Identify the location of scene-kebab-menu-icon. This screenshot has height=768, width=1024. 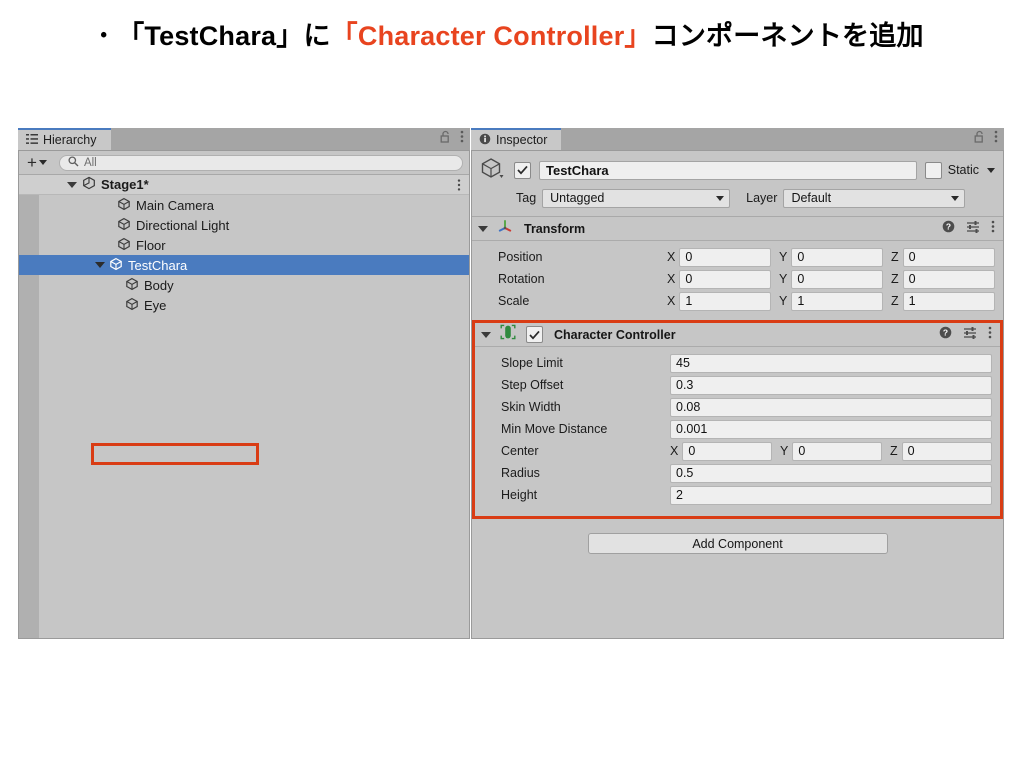
(459, 185).